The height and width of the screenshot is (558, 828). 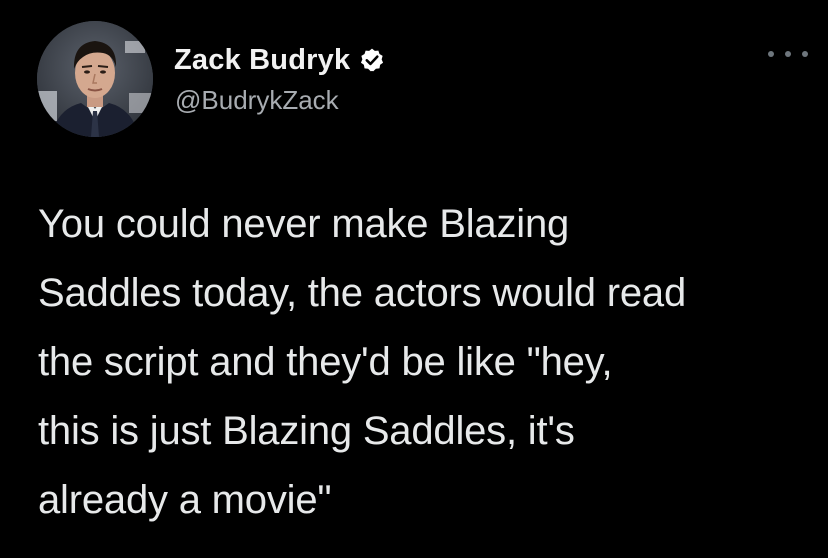 What do you see at coordinates (372, 60) in the screenshot?
I see `verified-badge-icon` at bounding box center [372, 60].